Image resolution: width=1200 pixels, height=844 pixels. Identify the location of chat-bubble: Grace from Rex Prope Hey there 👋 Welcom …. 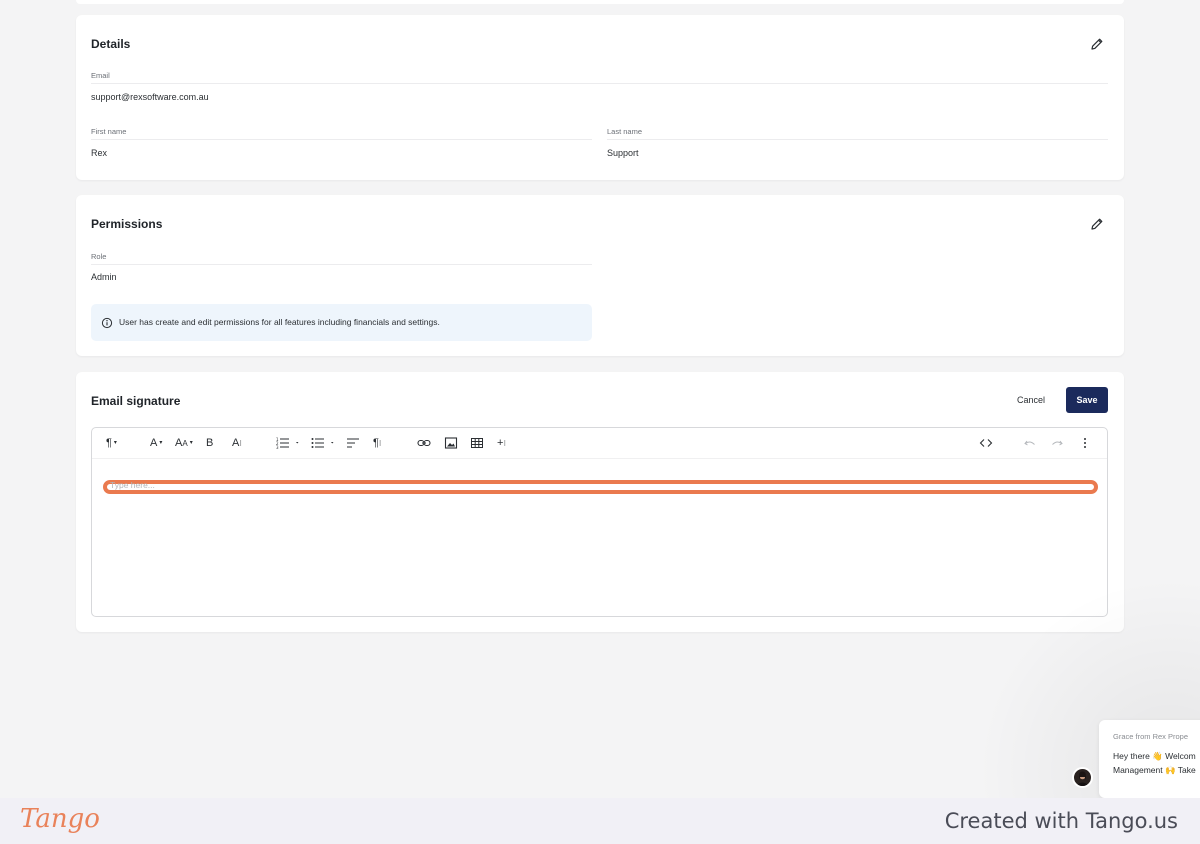
(1149, 759).